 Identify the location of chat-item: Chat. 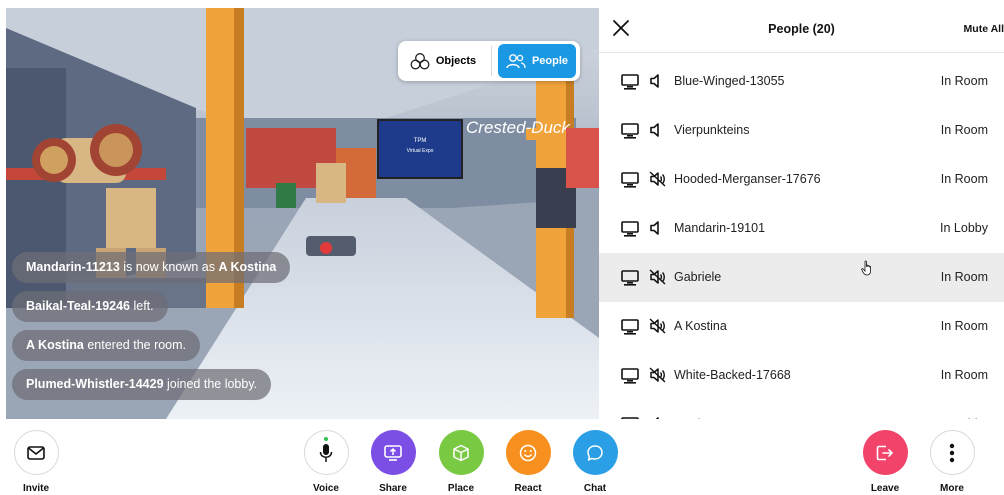
(595, 462).